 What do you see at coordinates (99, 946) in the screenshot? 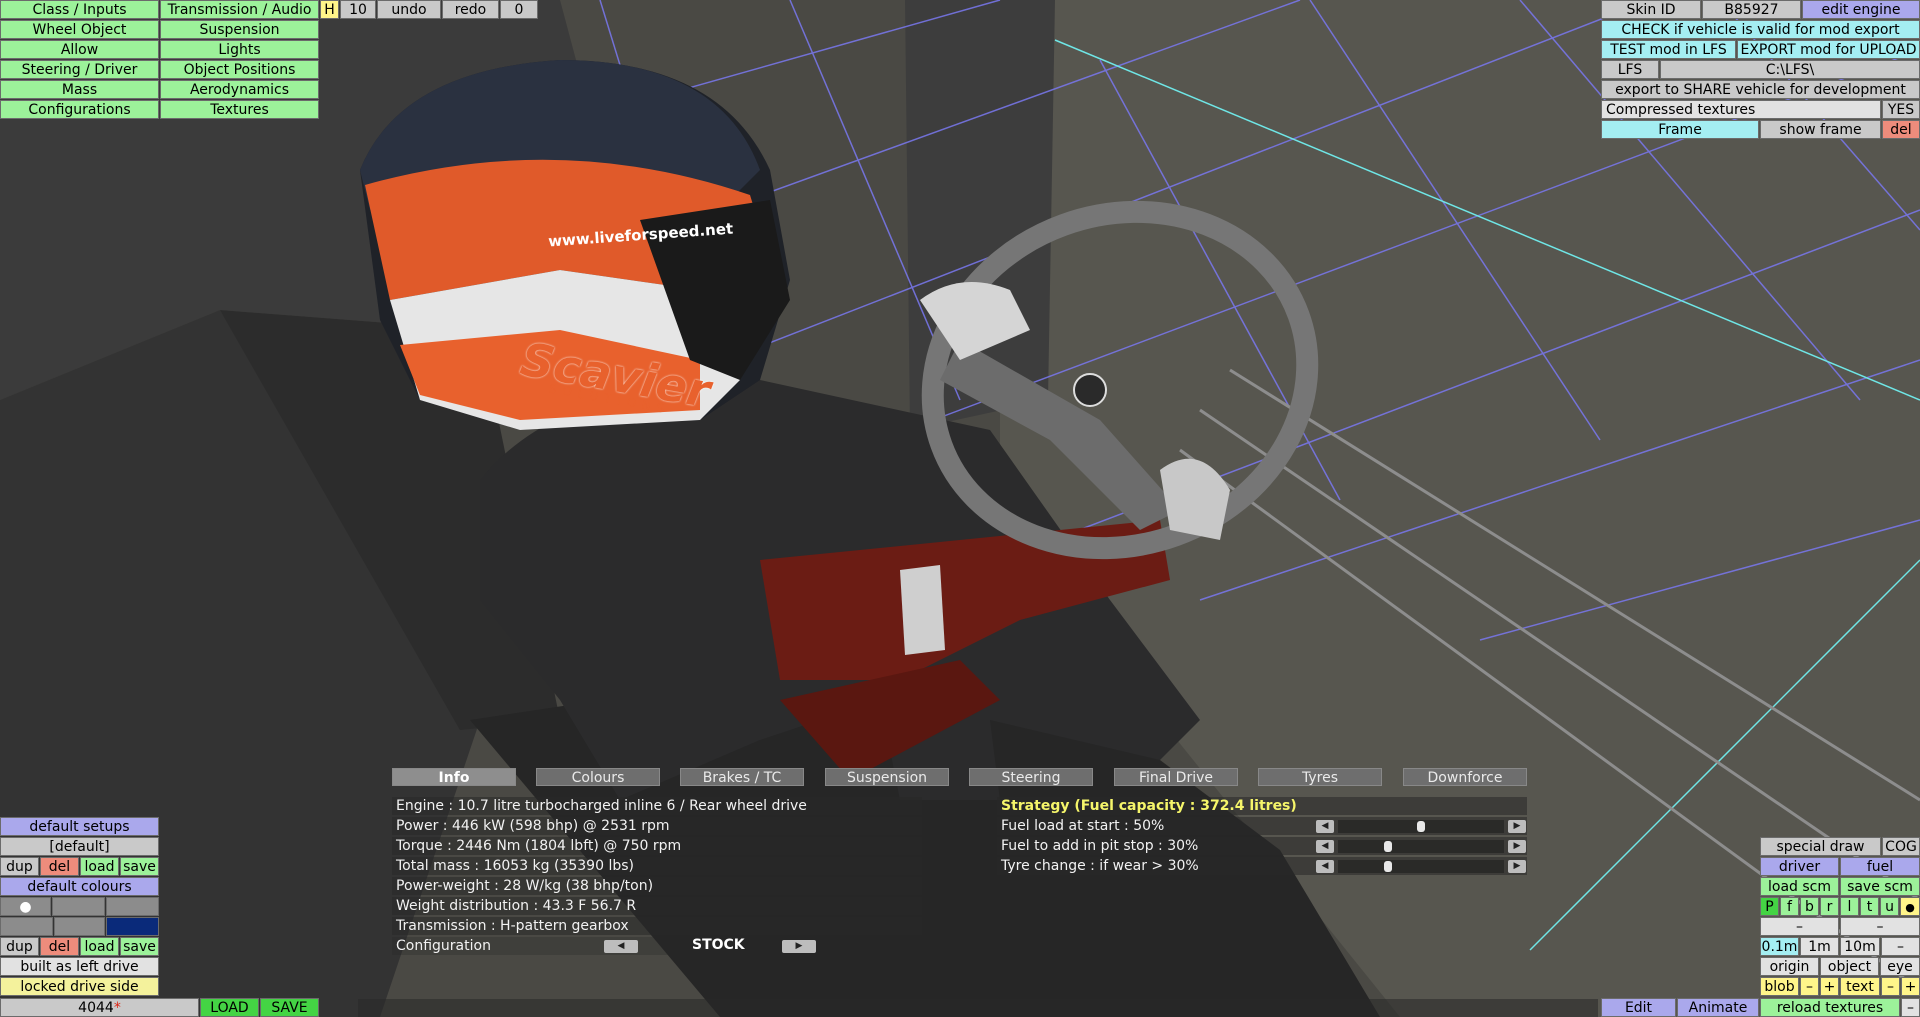
I see `colour-load-button: load` at bounding box center [99, 946].